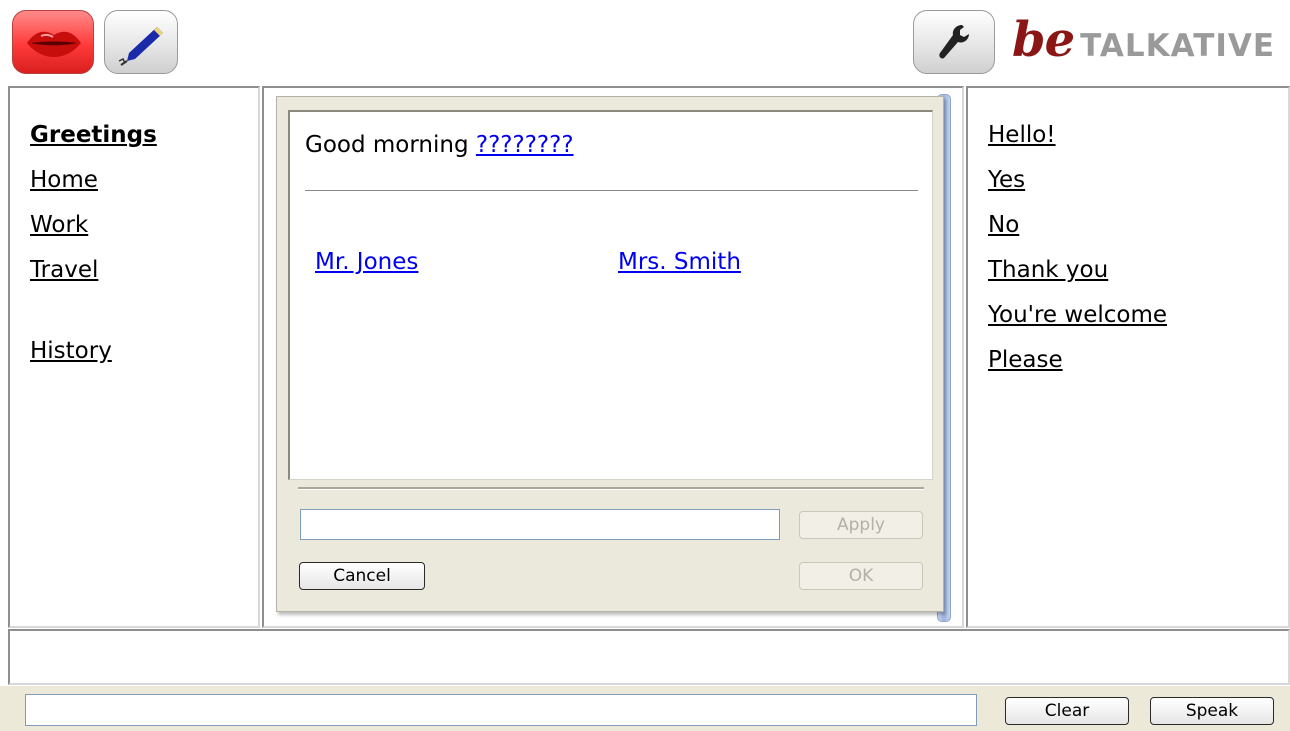 Image resolution: width=1290 pixels, height=731 pixels. What do you see at coordinates (861, 576) in the screenshot?
I see `ok-button: OK` at bounding box center [861, 576].